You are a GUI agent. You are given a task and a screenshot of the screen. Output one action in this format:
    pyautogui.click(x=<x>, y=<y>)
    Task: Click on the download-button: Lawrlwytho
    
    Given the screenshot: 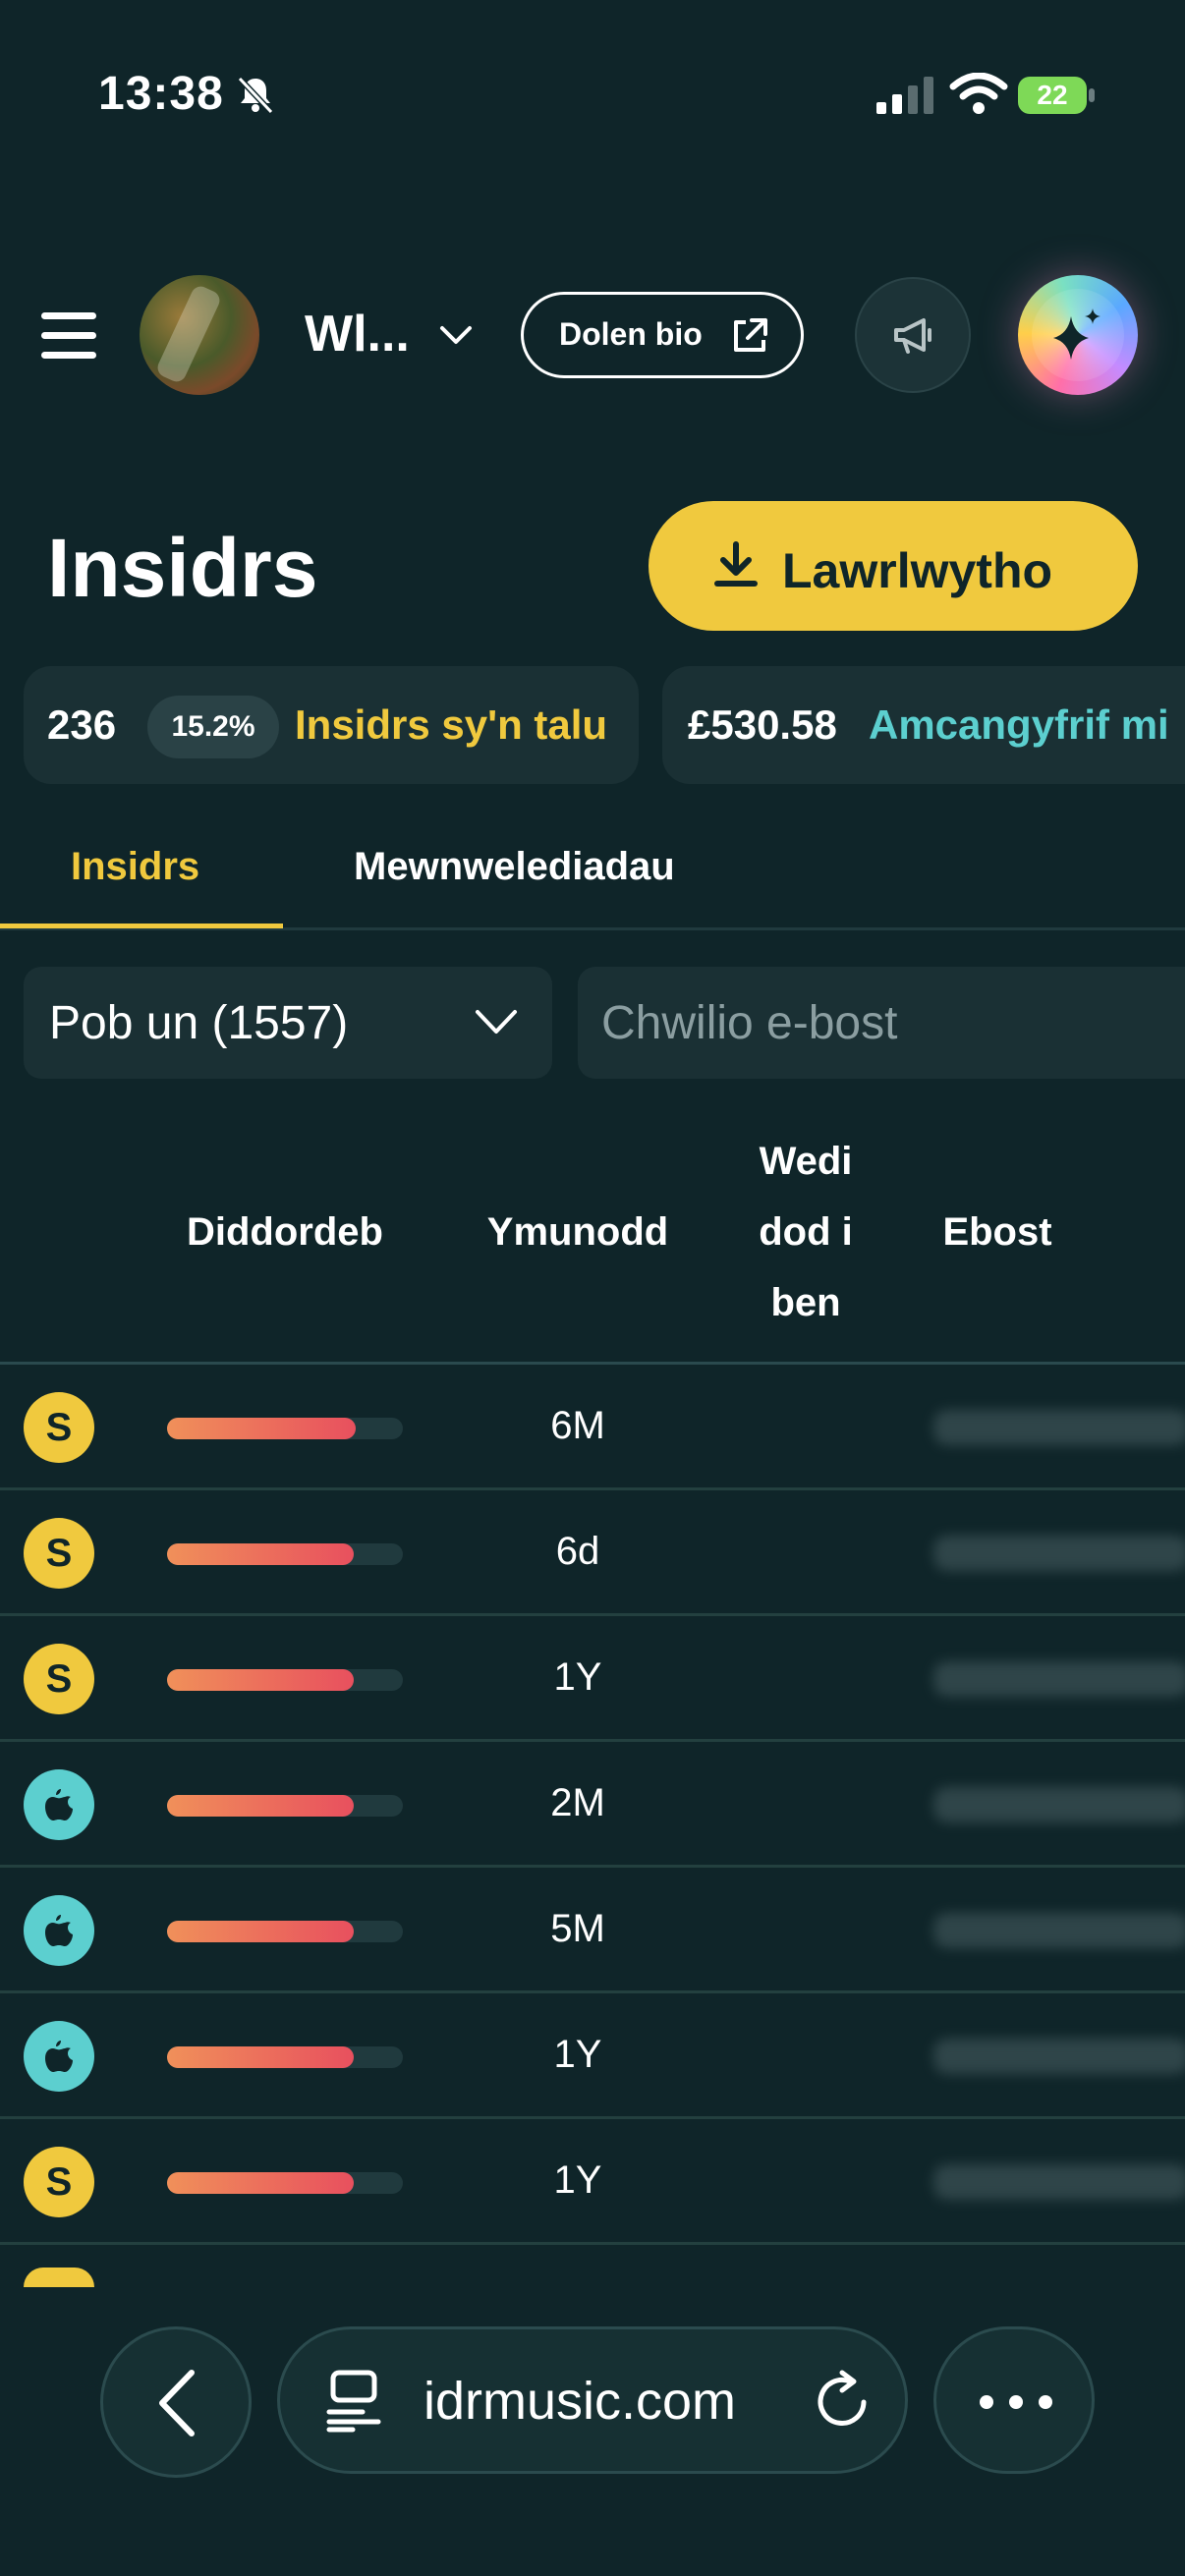 What is the action you would take?
    pyautogui.click(x=894, y=566)
    